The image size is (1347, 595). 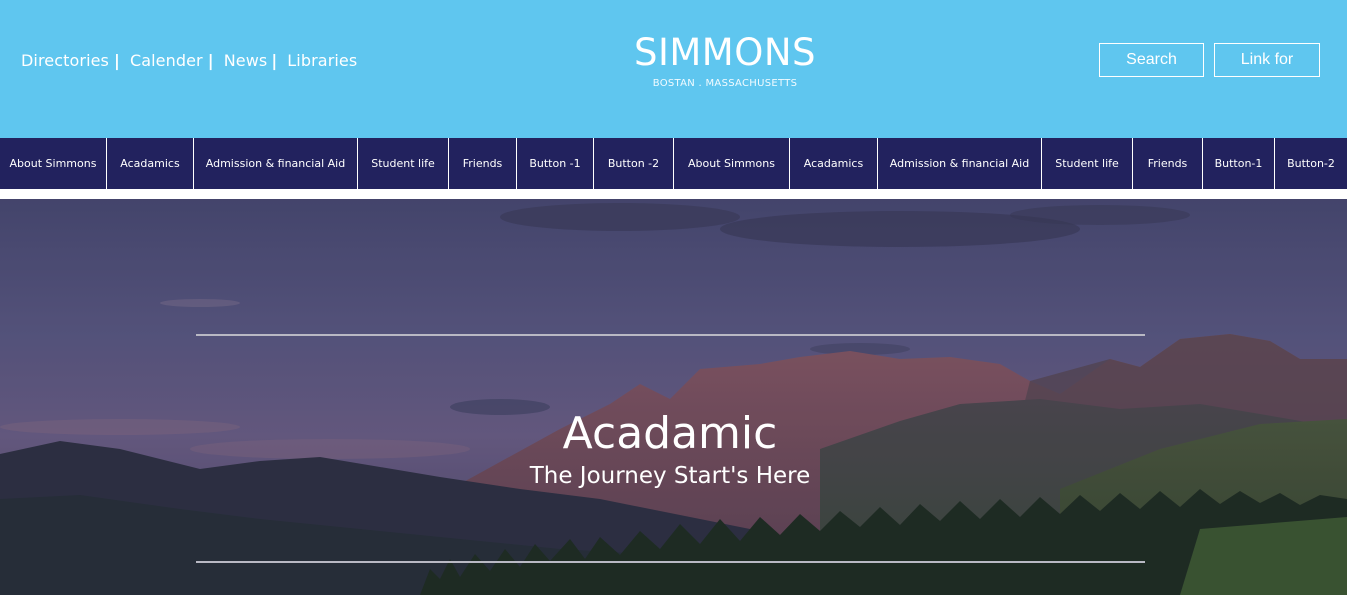 I want to click on link-for-button: Link for, so click(x=1267, y=60).